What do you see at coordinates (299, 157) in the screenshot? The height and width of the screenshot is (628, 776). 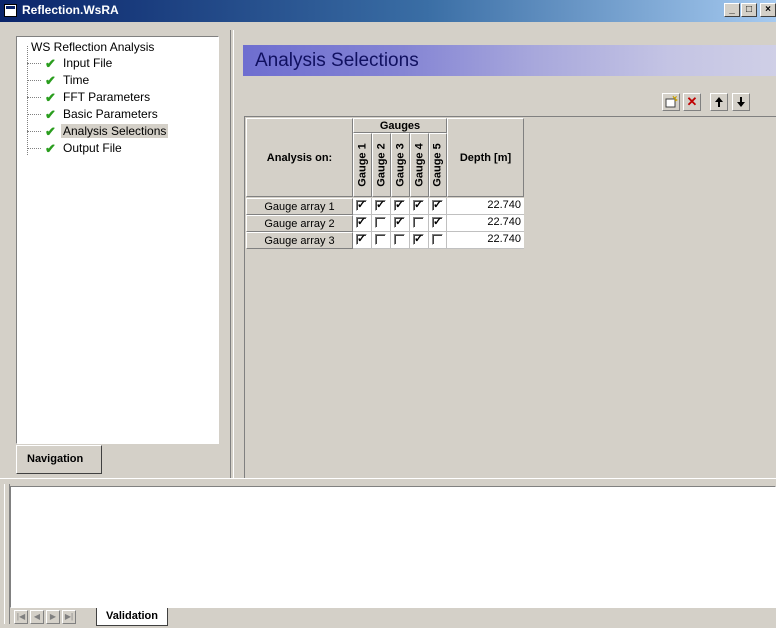 I see `analysis-header: Analysis on:` at bounding box center [299, 157].